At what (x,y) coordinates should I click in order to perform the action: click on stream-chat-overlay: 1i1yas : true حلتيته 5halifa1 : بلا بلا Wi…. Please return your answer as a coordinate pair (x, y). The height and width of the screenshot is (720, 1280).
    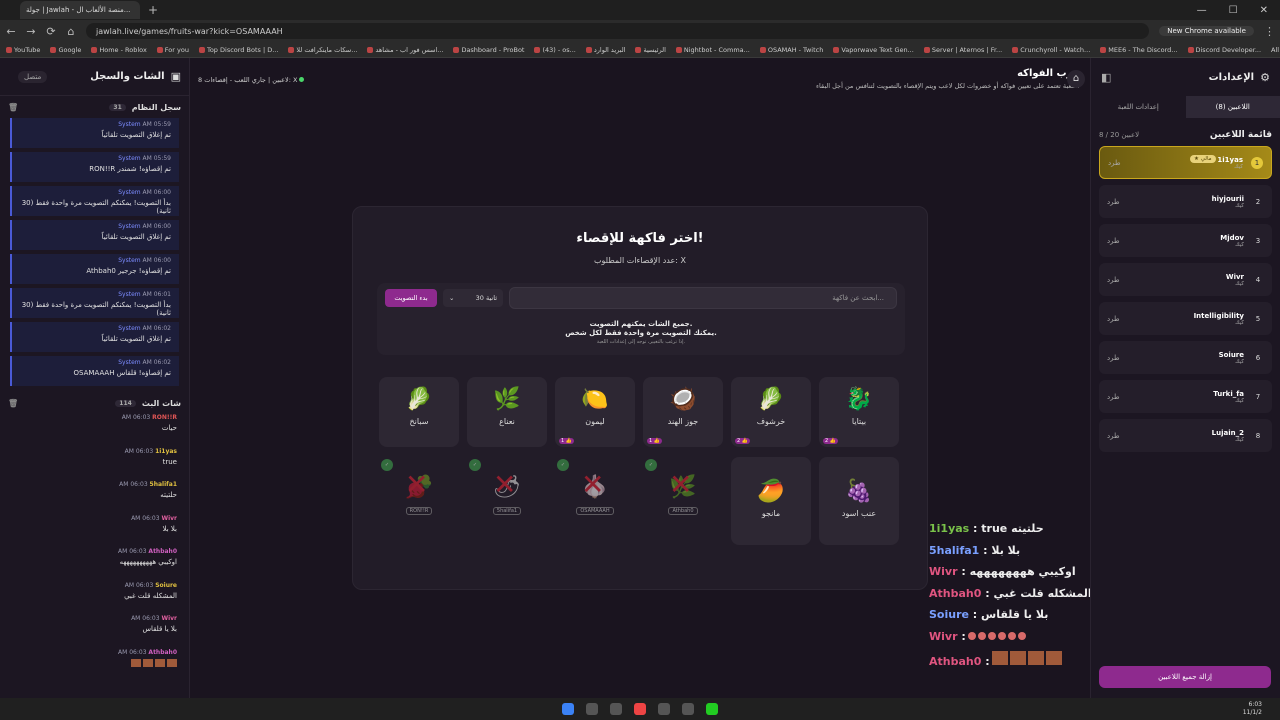
    Looking at the image, I should click on (1010, 597).